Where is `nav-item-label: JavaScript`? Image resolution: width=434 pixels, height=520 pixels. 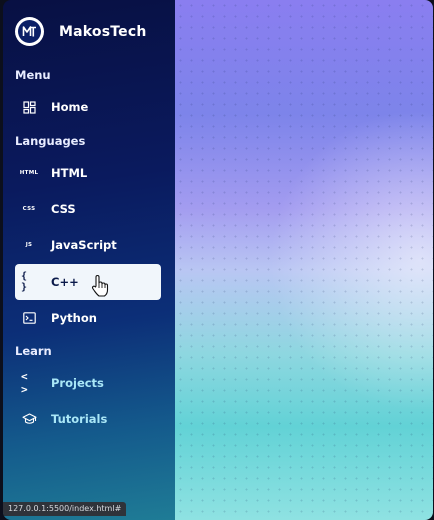
nav-item-label: JavaScript is located at coordinates (84, 245).